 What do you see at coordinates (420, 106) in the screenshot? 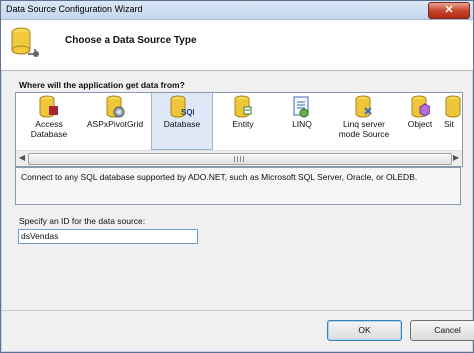
I see `object-icon` at bounding box center [420, 106].